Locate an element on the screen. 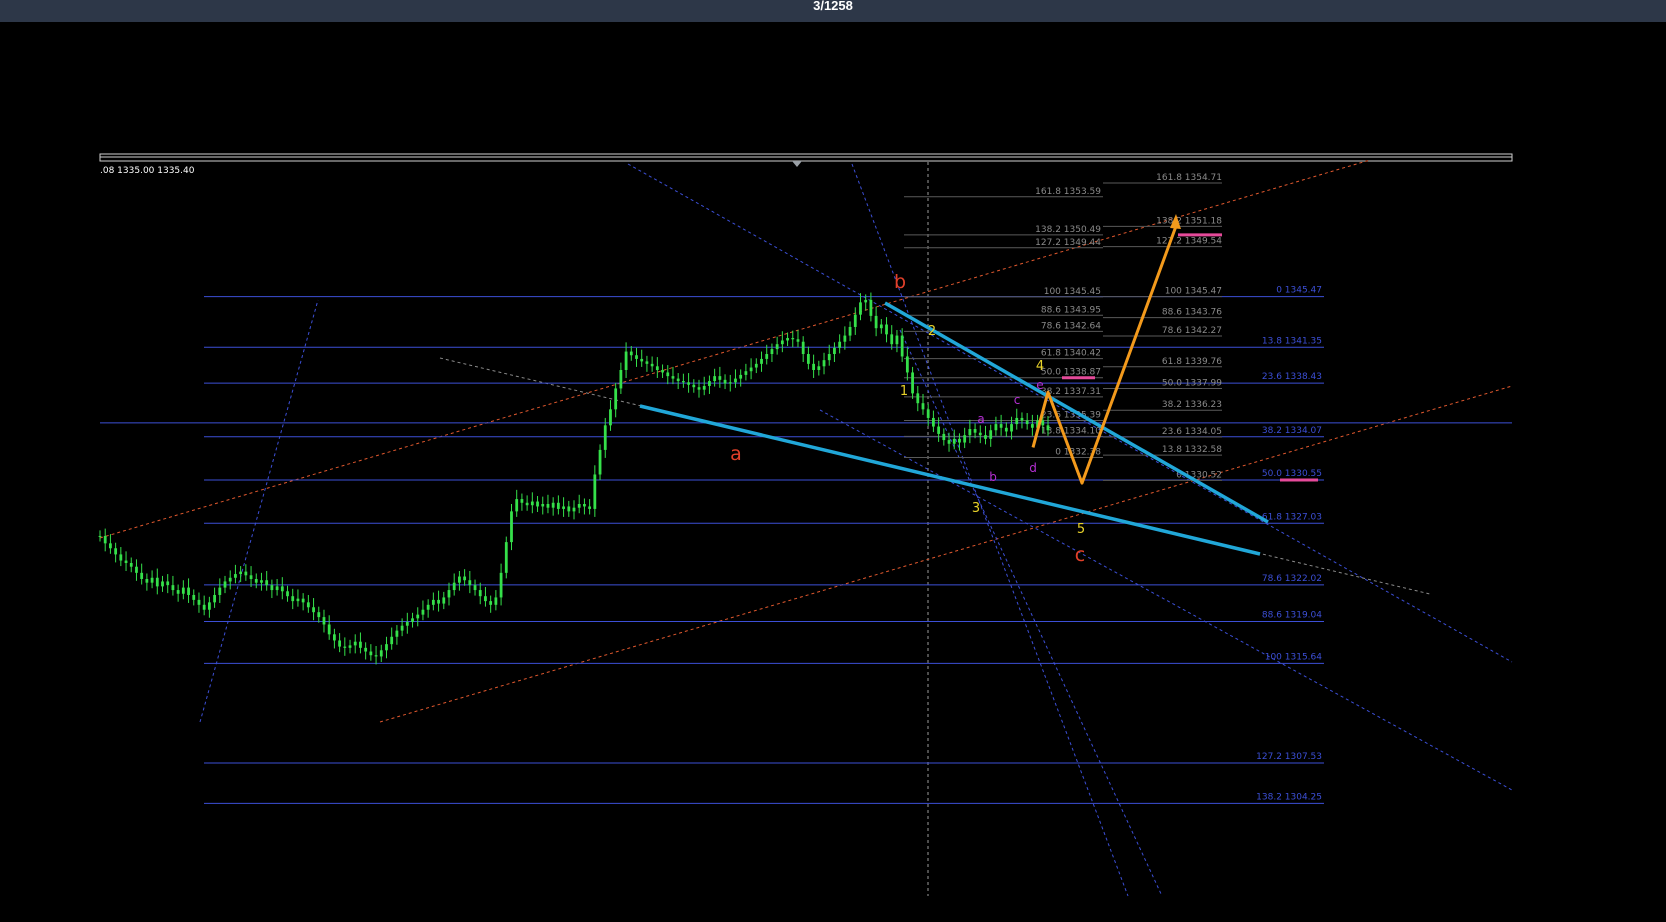 The height and width of the screenshot is (922, 1666). level-label: 38.2 1334.07 is located at coordinates (1292, 431).